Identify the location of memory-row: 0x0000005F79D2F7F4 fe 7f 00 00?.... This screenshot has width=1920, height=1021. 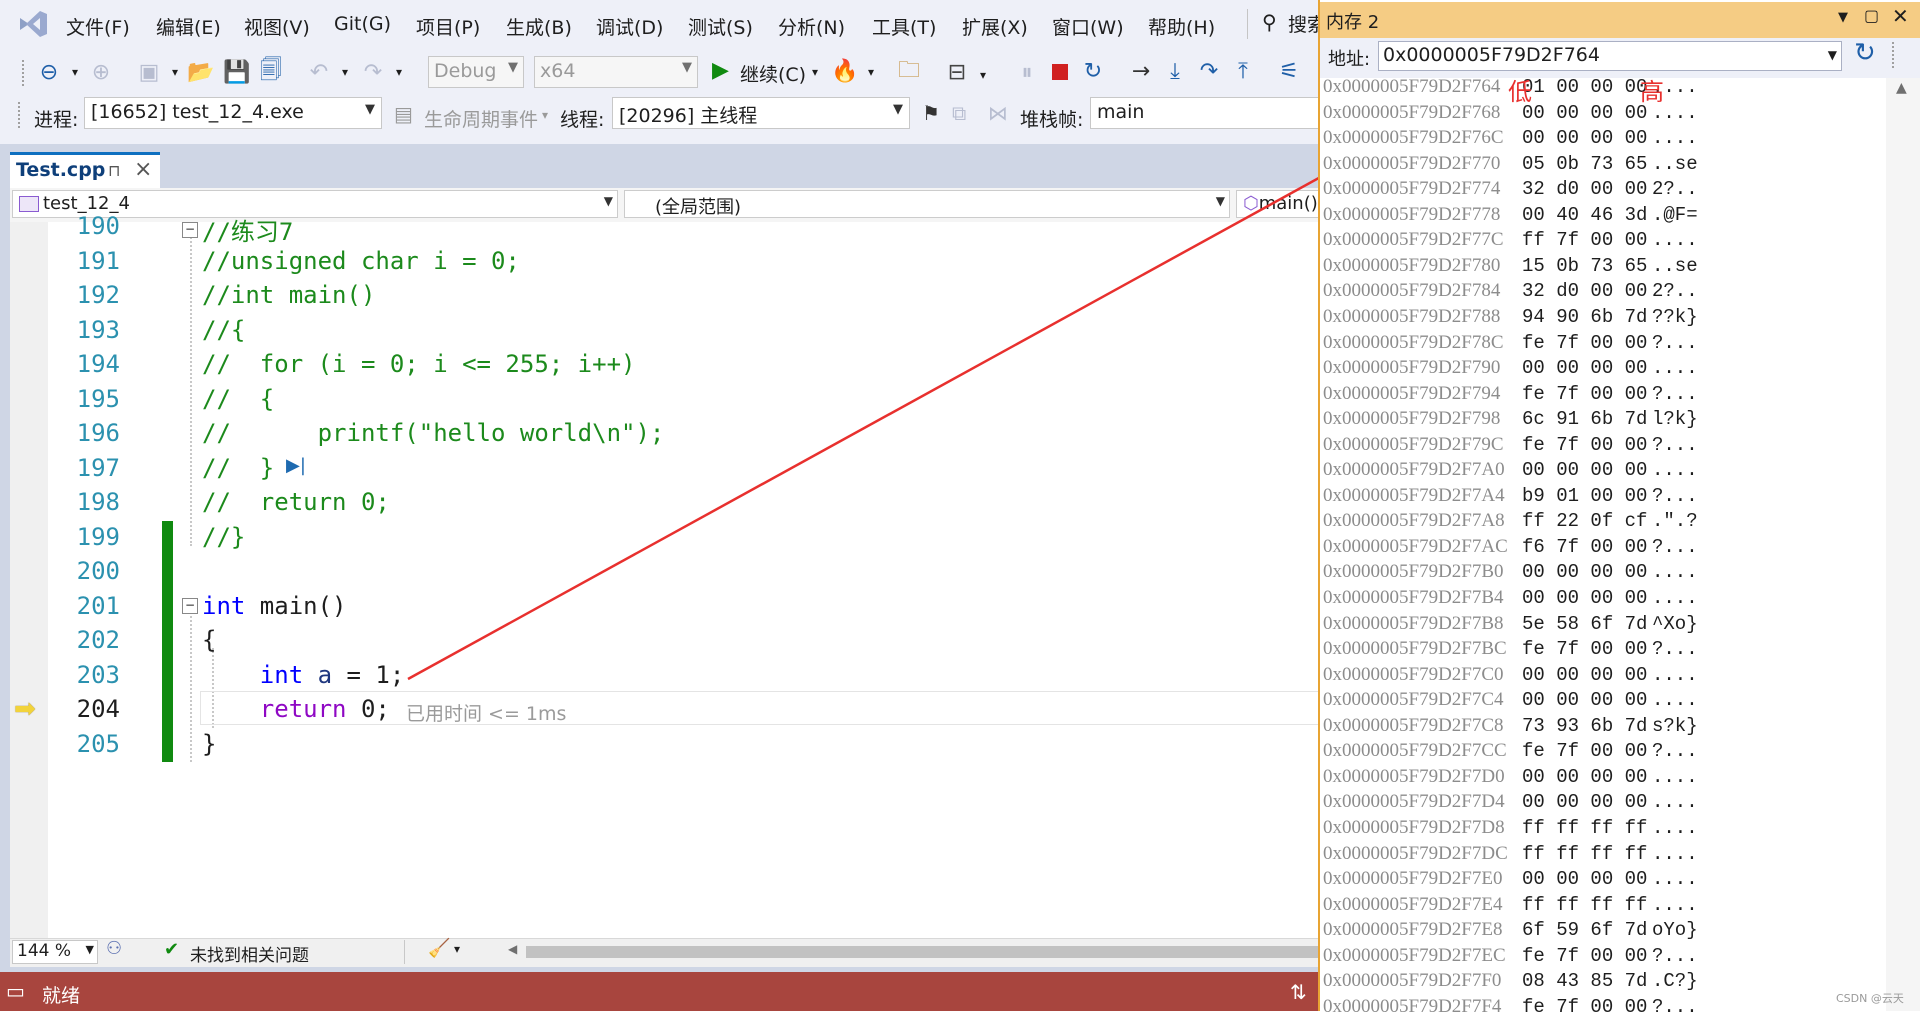
(1600, 1008).